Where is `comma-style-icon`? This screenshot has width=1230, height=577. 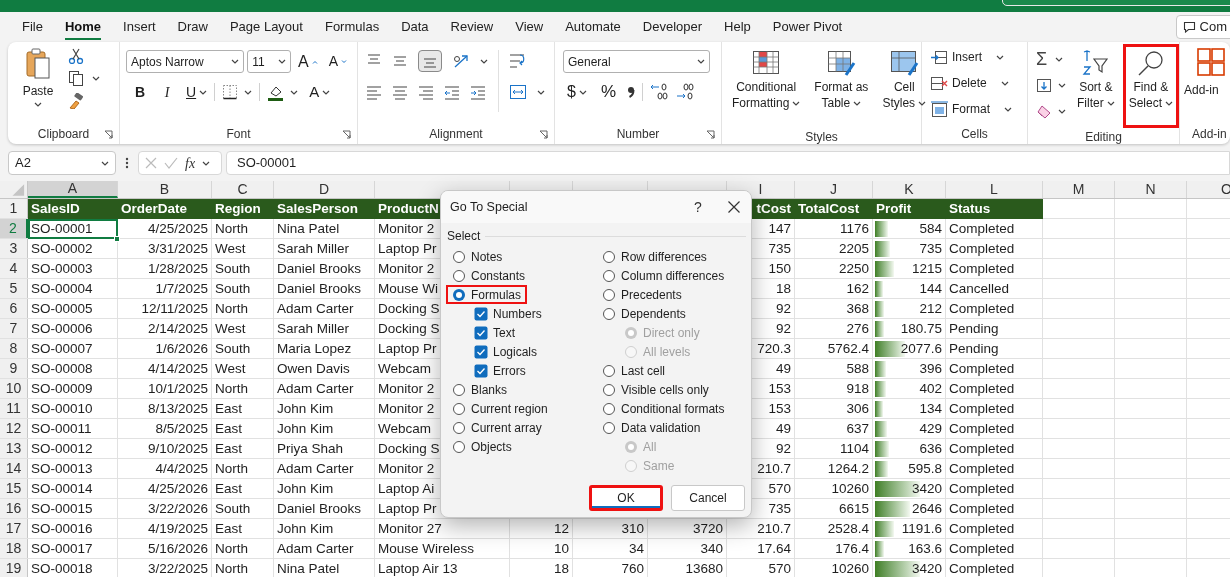
comma-style-icon is located at coordinates (631, 92).